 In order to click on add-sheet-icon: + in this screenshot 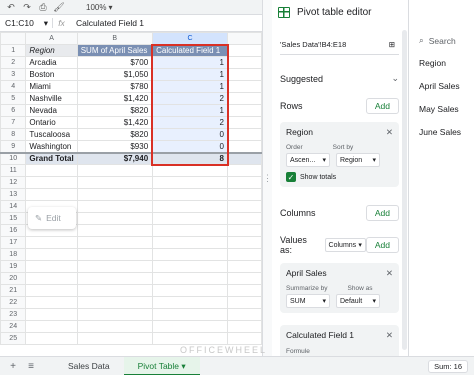, I will do `click(13, 366)`.